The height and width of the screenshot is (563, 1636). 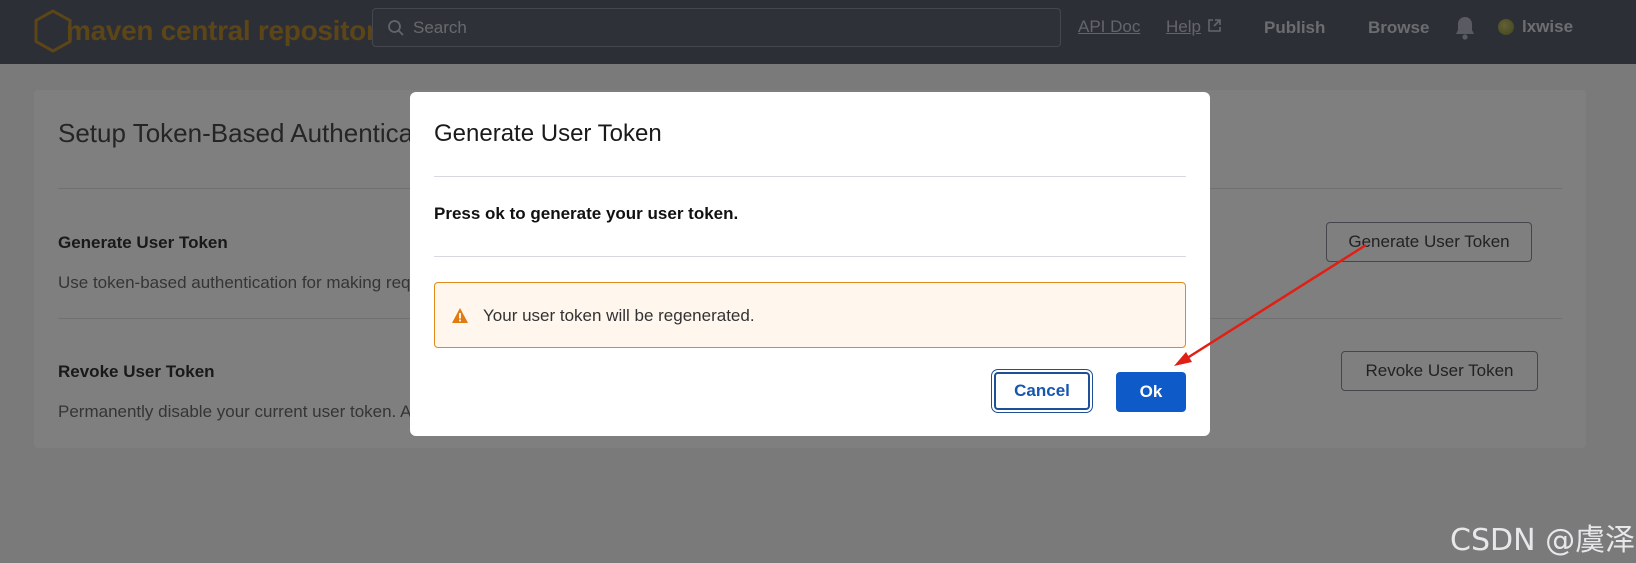 I want to click on dialog-message: Press ok to generate your user token., so click(x=586, y=213).